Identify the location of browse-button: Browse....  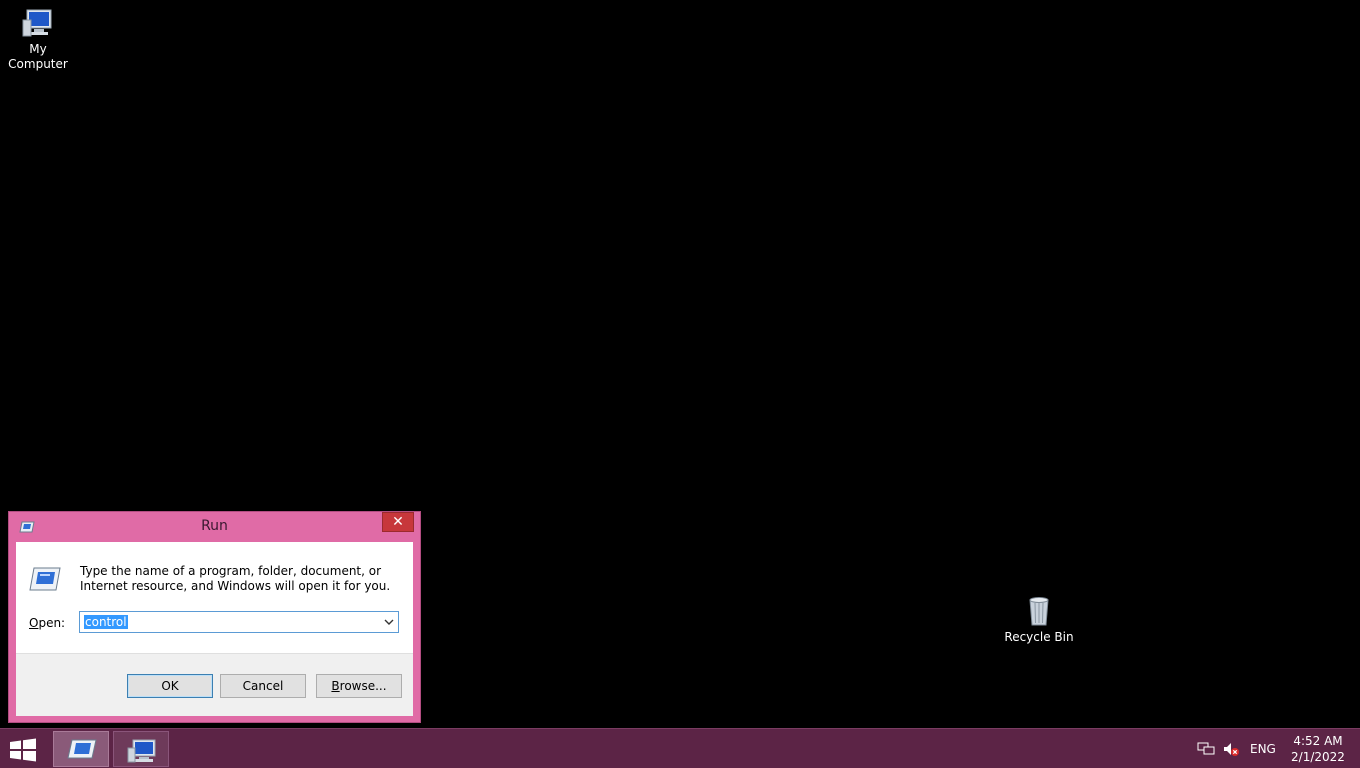
(359, 686).